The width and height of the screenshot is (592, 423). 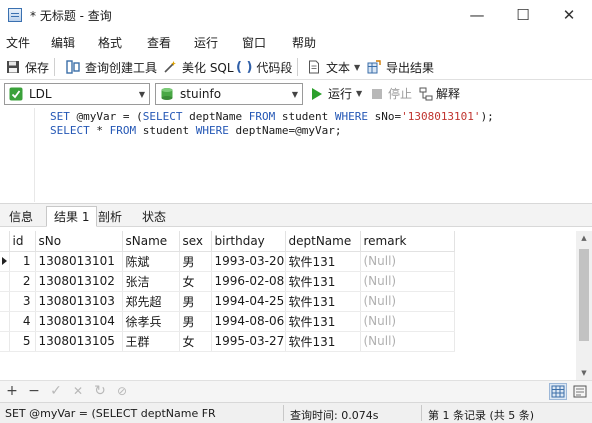 What do you see at coordinates (154, 216) in the screenshot?
I see `tab-status: 状态` at bounding box center [154, 216].